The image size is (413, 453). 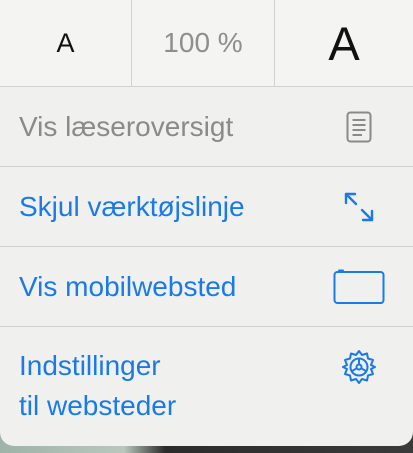 What do you see at coordinates (126, 126) in the screenshot?
I see `show-reader-view-label: Vis læseroversigt` at bounding box center [126, 126].